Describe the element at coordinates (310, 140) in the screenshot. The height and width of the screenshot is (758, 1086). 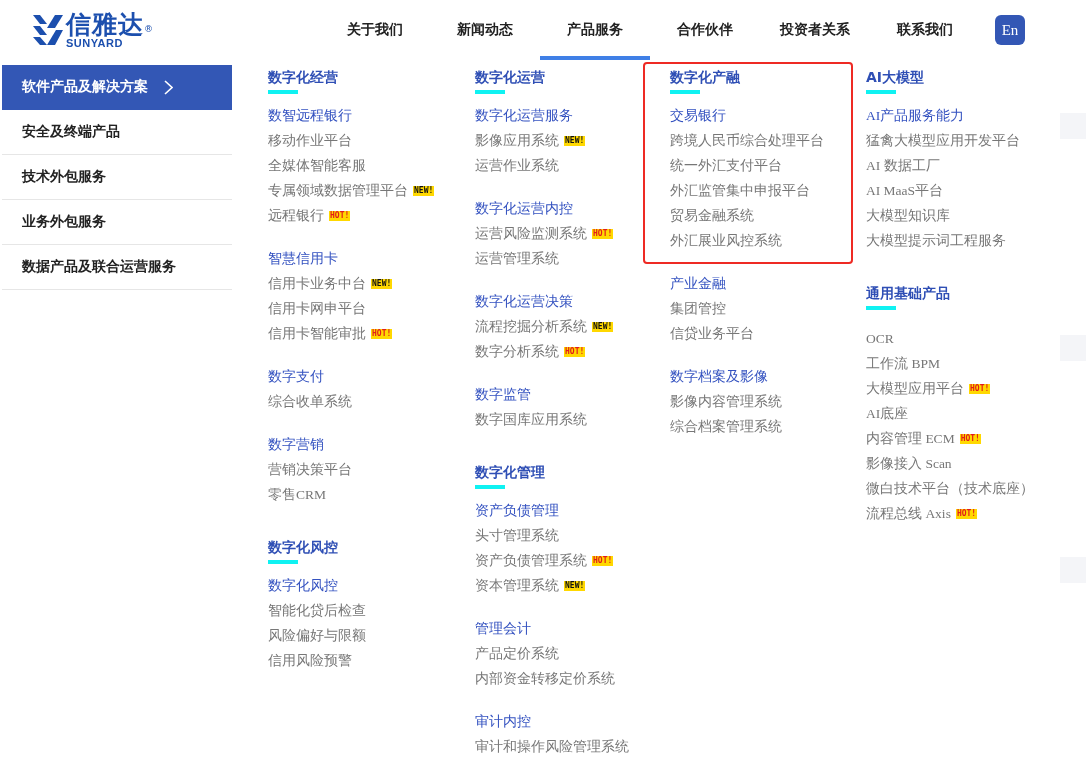
I see `product-link: 移动作业平台` at that location.